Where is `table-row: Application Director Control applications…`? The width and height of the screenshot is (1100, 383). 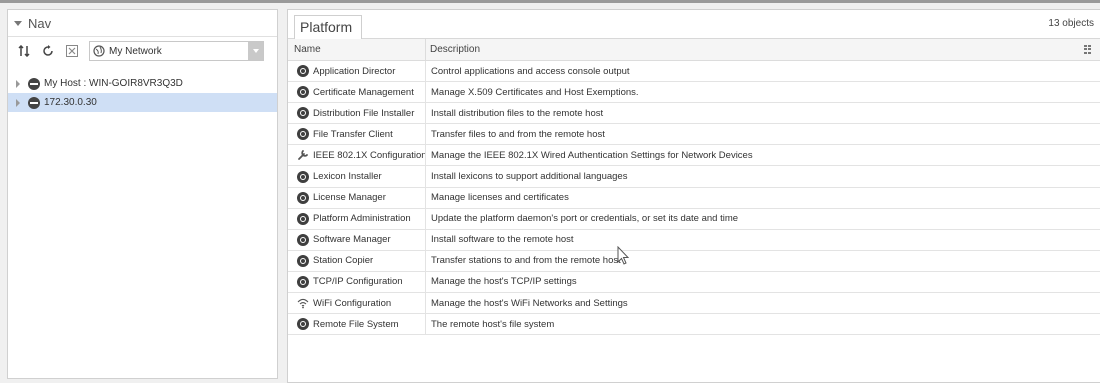
table-row: Application Director Control applications… is located at coordinates (694, 72).